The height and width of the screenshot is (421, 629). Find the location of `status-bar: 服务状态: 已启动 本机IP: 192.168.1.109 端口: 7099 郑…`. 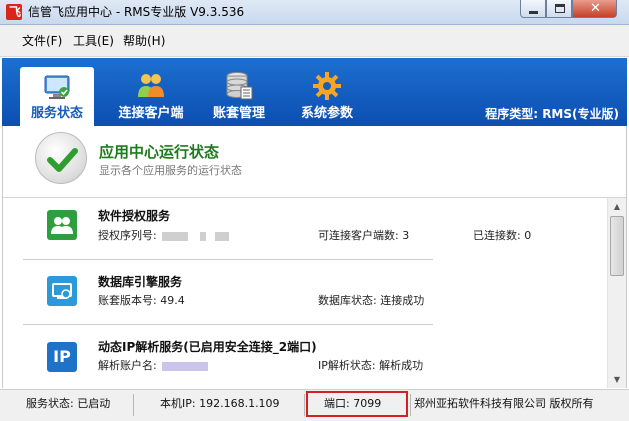

status-bar: 服务状态: 已启动 本机IP: 192.168.1.109 端口: 7099 郑… is located at coordinates (314, 405).